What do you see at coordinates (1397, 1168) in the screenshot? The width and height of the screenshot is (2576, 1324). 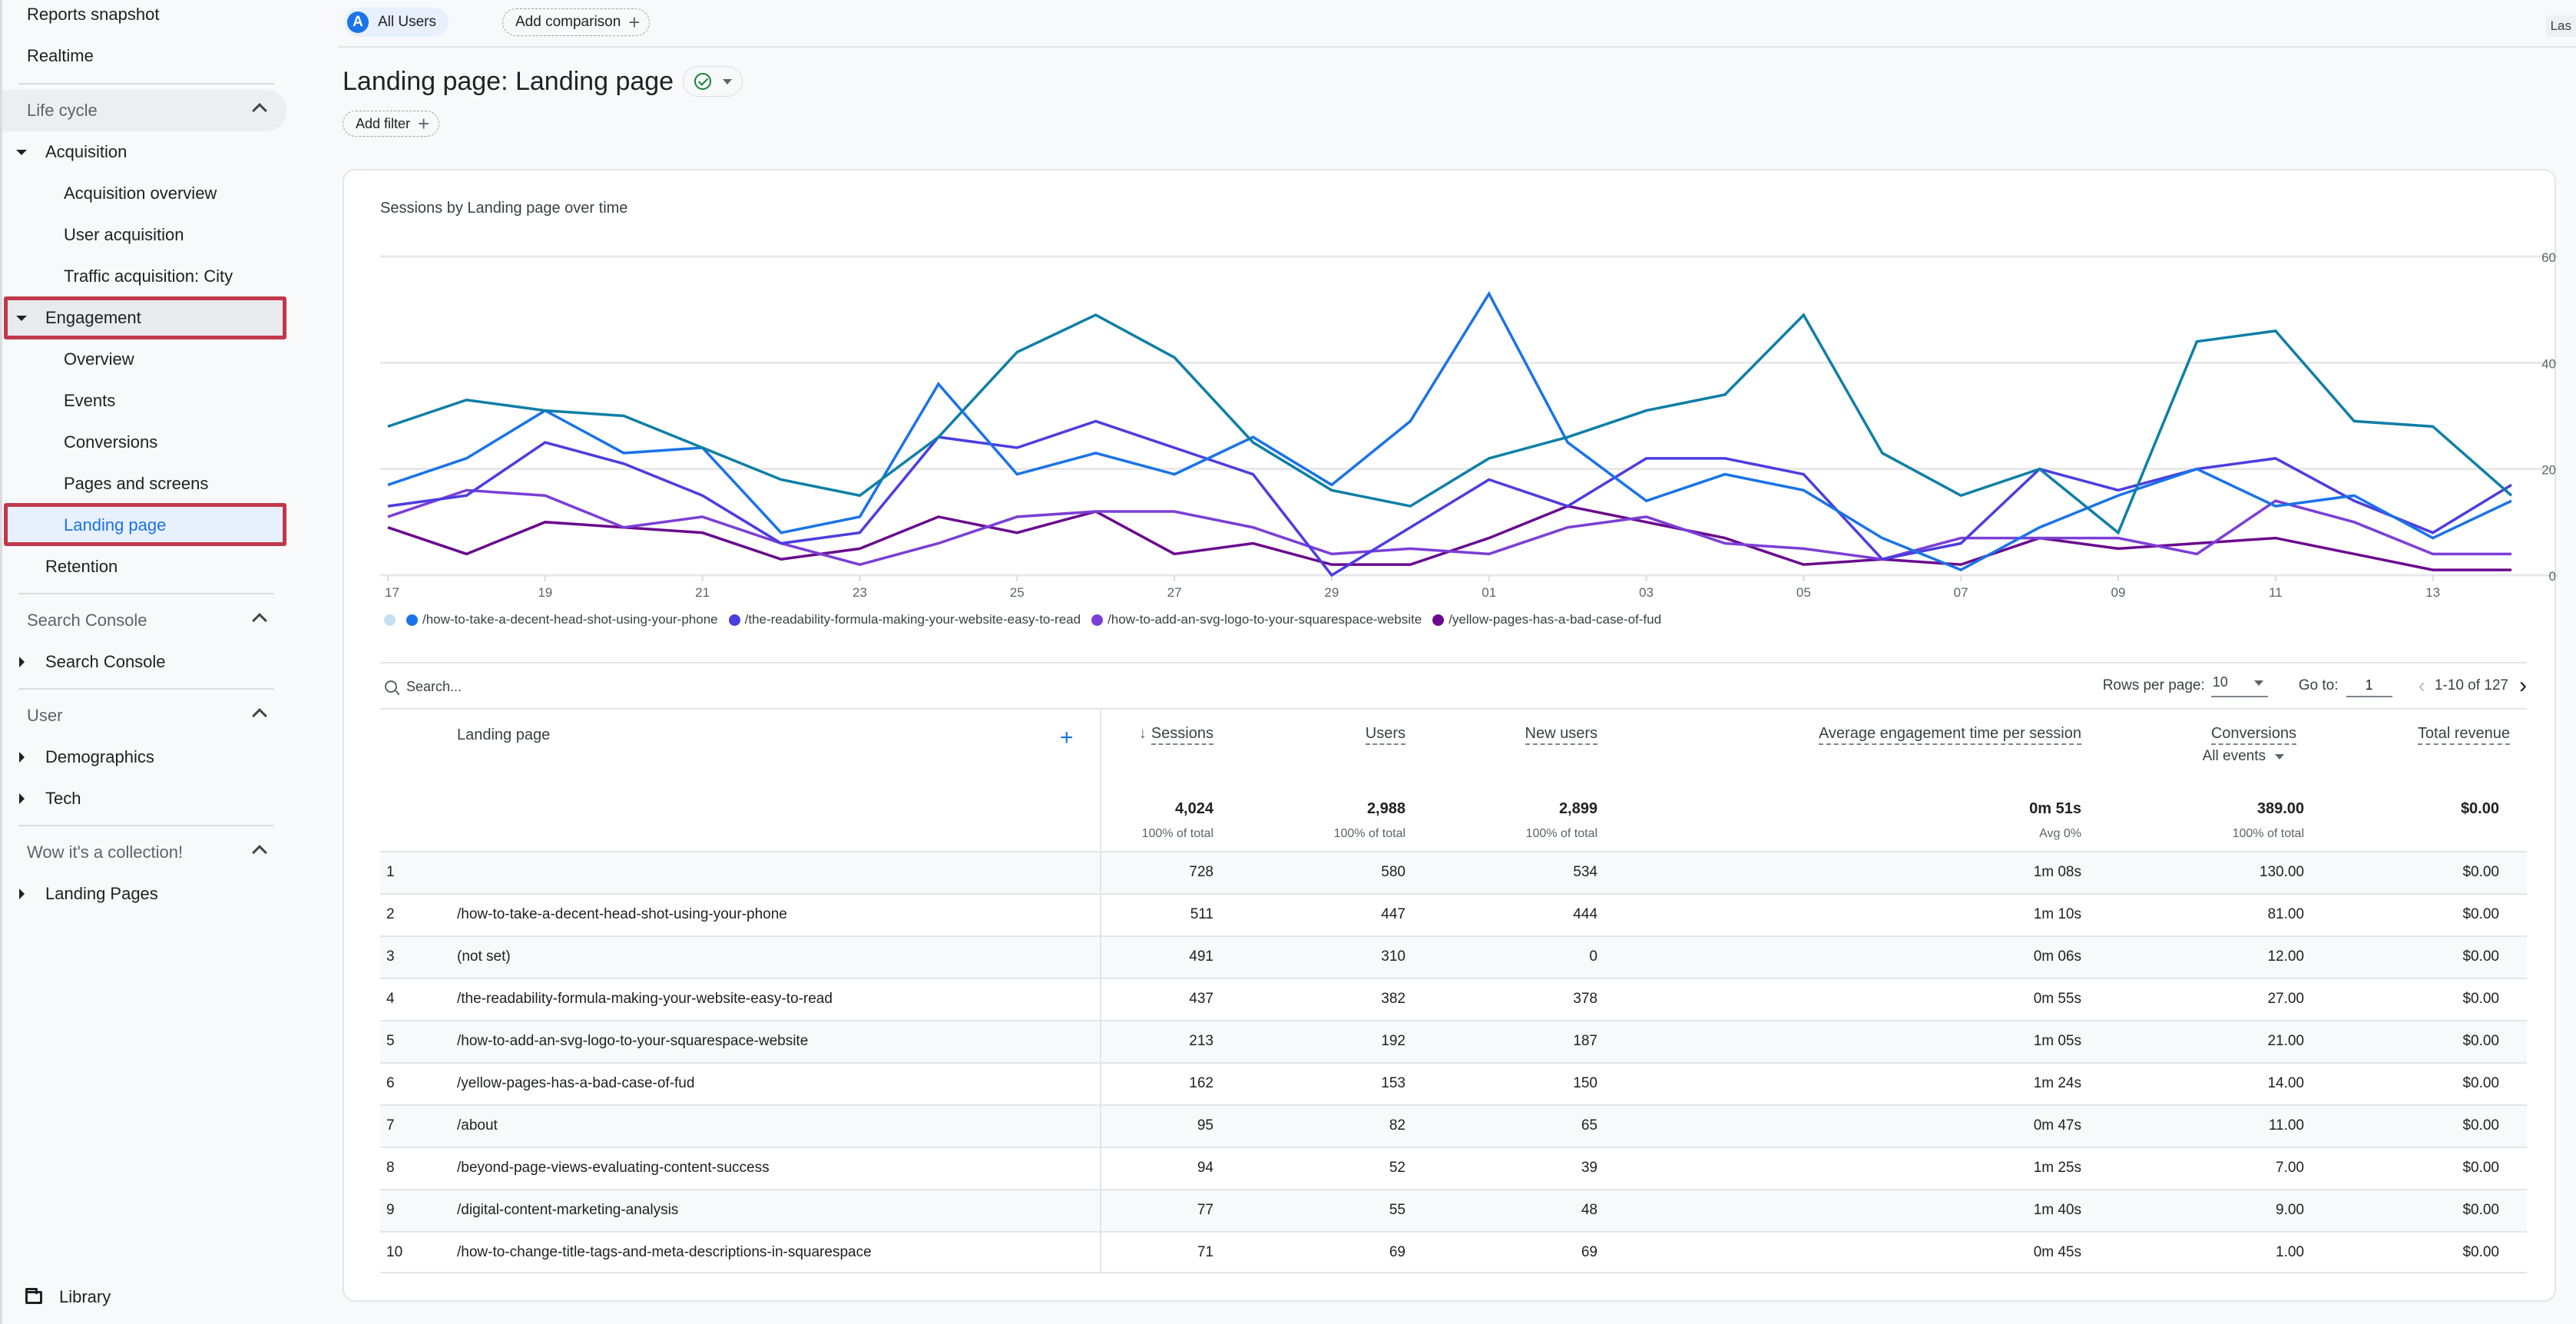 I see `users-cell: 52` at bounding box center [1397, 1168].